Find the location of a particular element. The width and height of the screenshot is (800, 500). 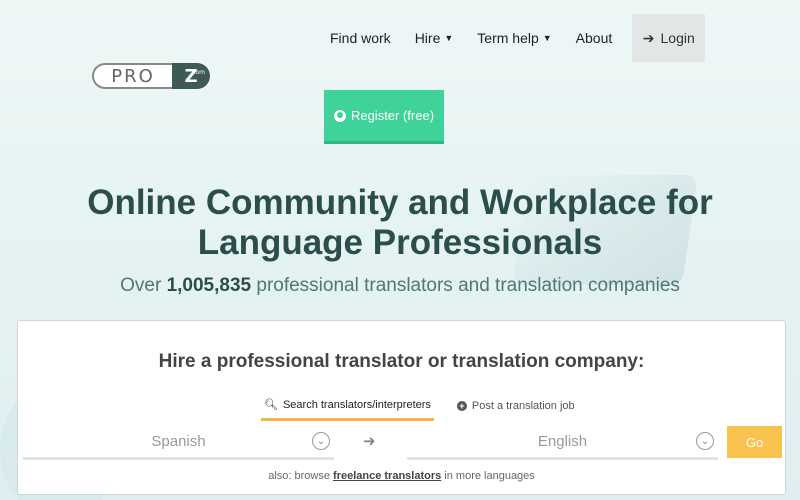

target-language-select: English ⌄ is located at coordinates (562, 443).